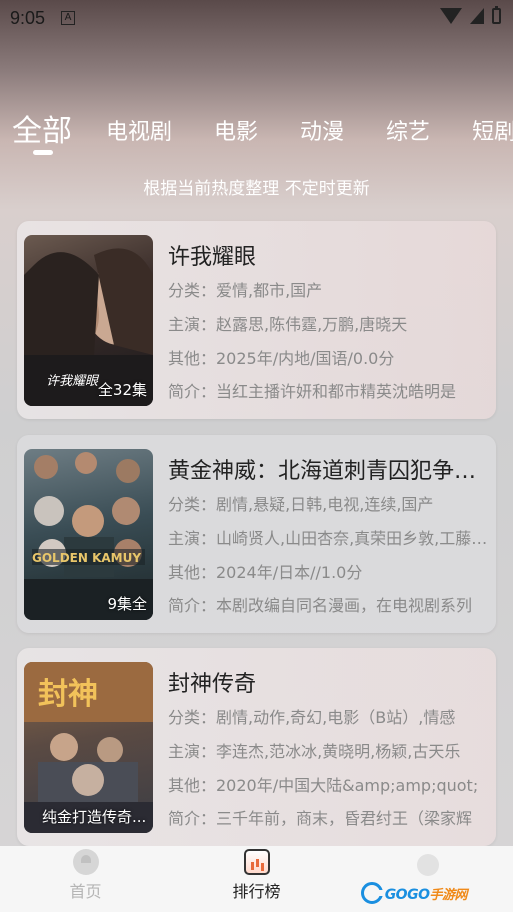  Describe the element at coordinates (68, 694) in the screenshot. I see `svg-text: 封神` at that location.